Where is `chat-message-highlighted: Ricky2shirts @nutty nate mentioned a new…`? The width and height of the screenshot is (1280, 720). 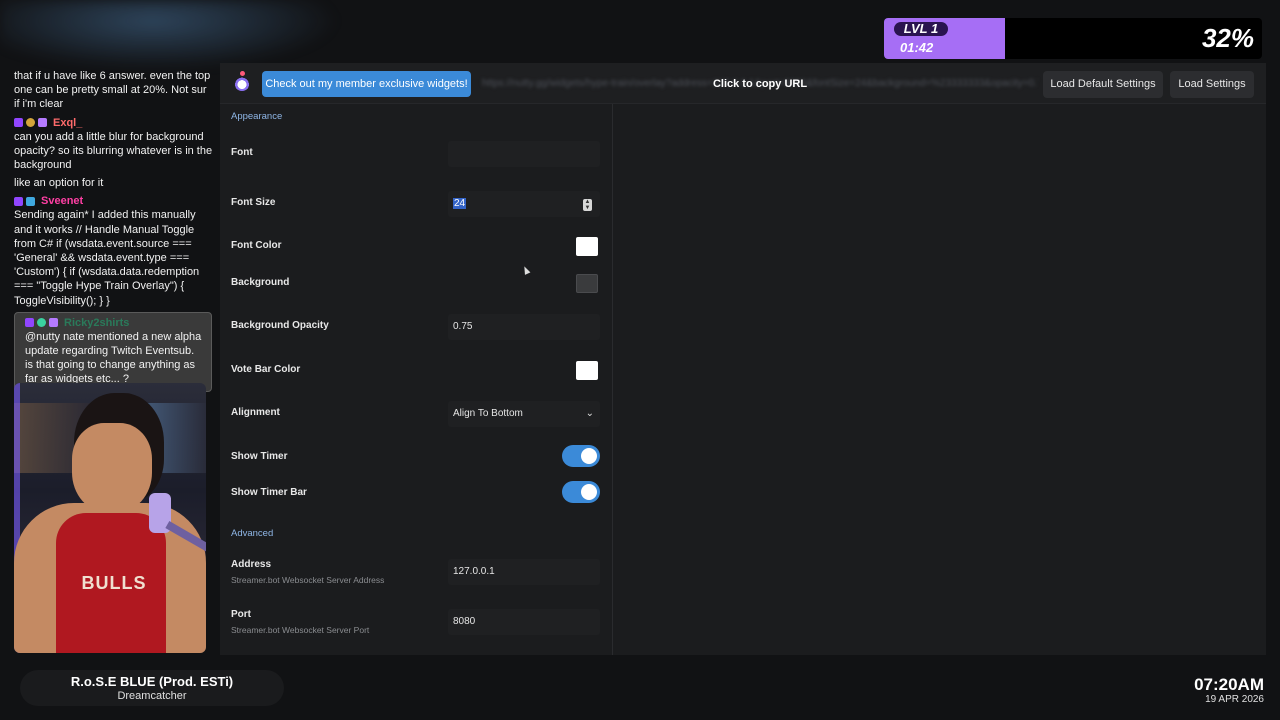 chat-message-highlighted: Ricky2shirts @nutty nate mentioned a new… is located at coordinates (113, 351).